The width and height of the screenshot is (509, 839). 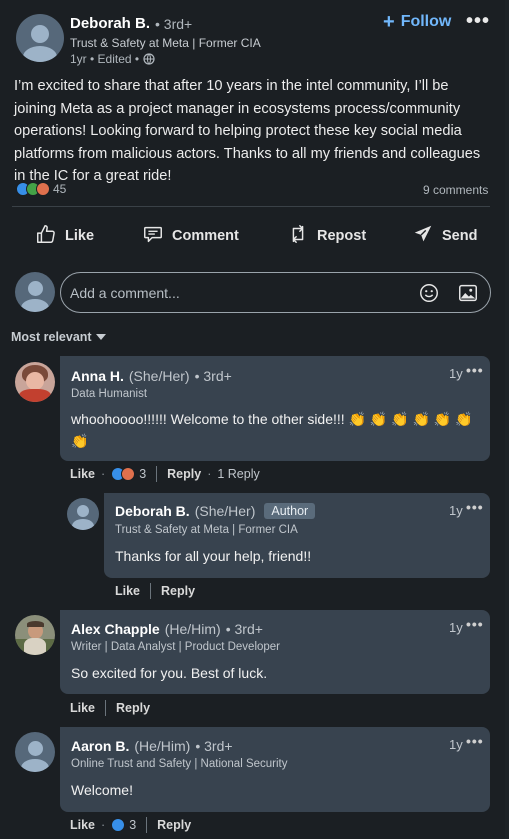 I want to click on current-user-avatar, so click(x=35, y=292).